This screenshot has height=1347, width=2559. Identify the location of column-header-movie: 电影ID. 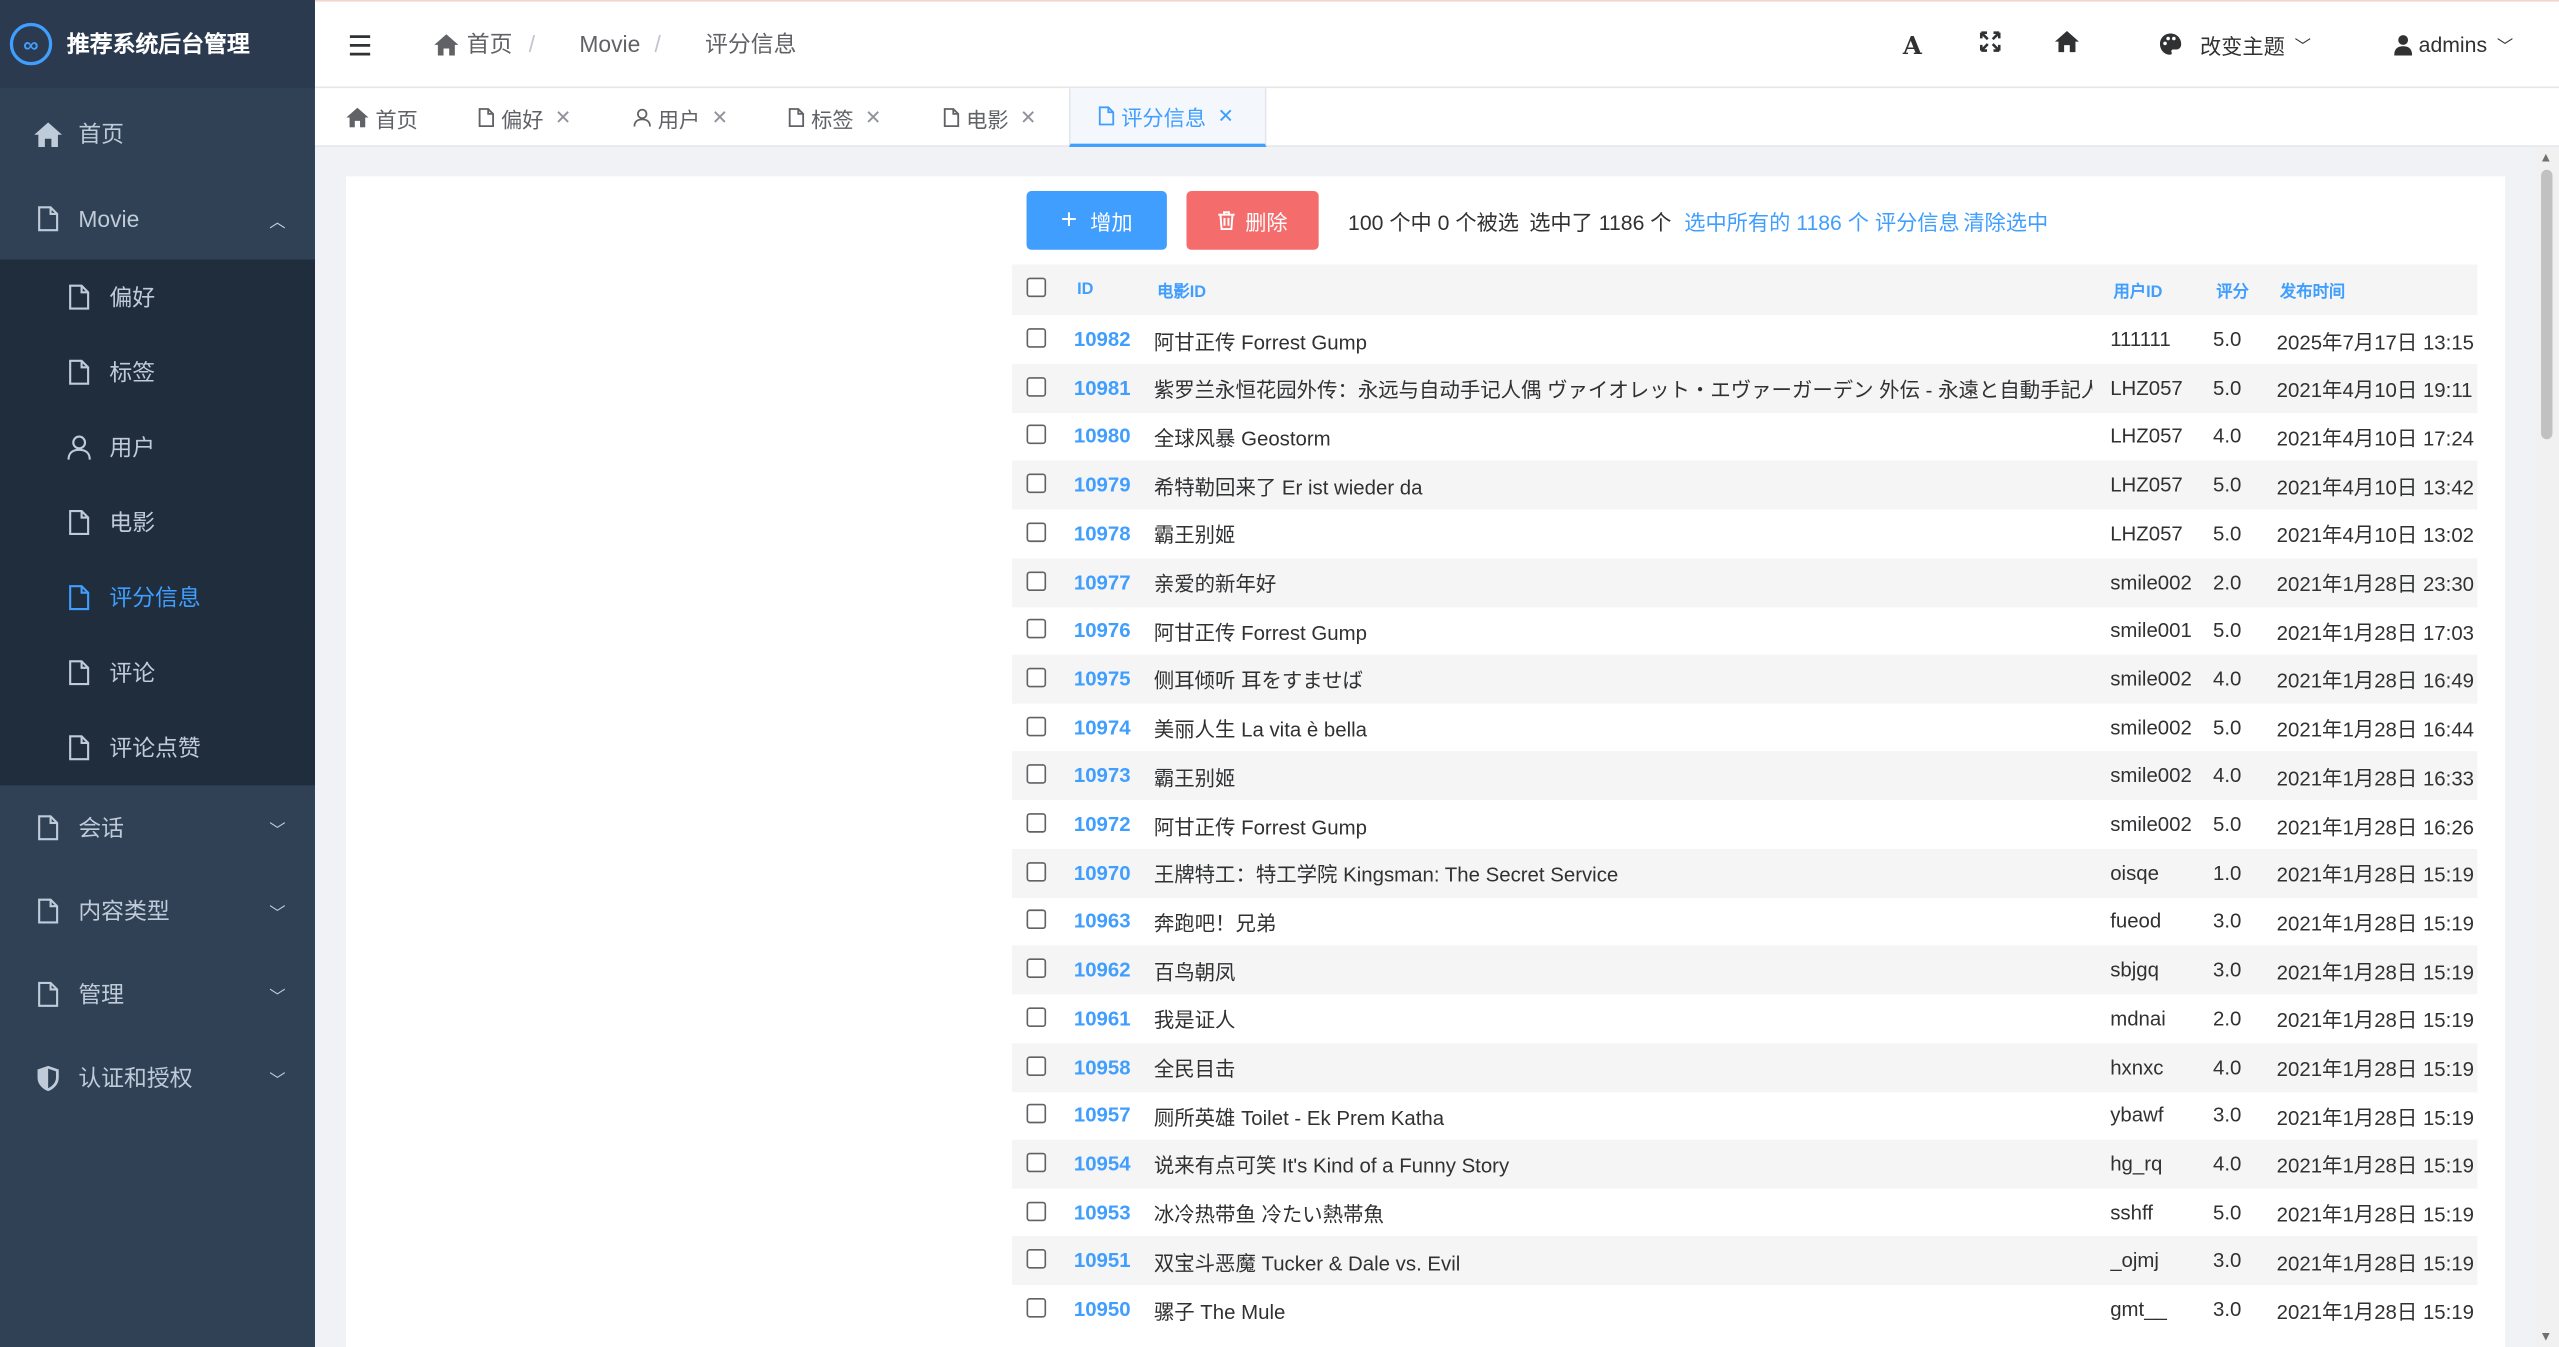
(1181, 290).